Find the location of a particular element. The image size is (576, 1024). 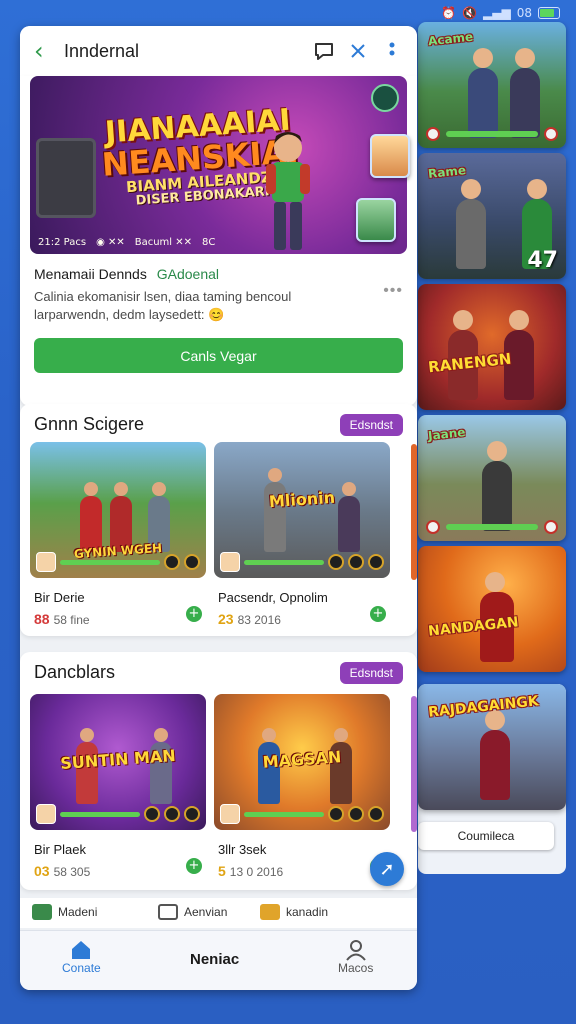

game-title: 3llr 3sek is located at coordinates (242, 849).